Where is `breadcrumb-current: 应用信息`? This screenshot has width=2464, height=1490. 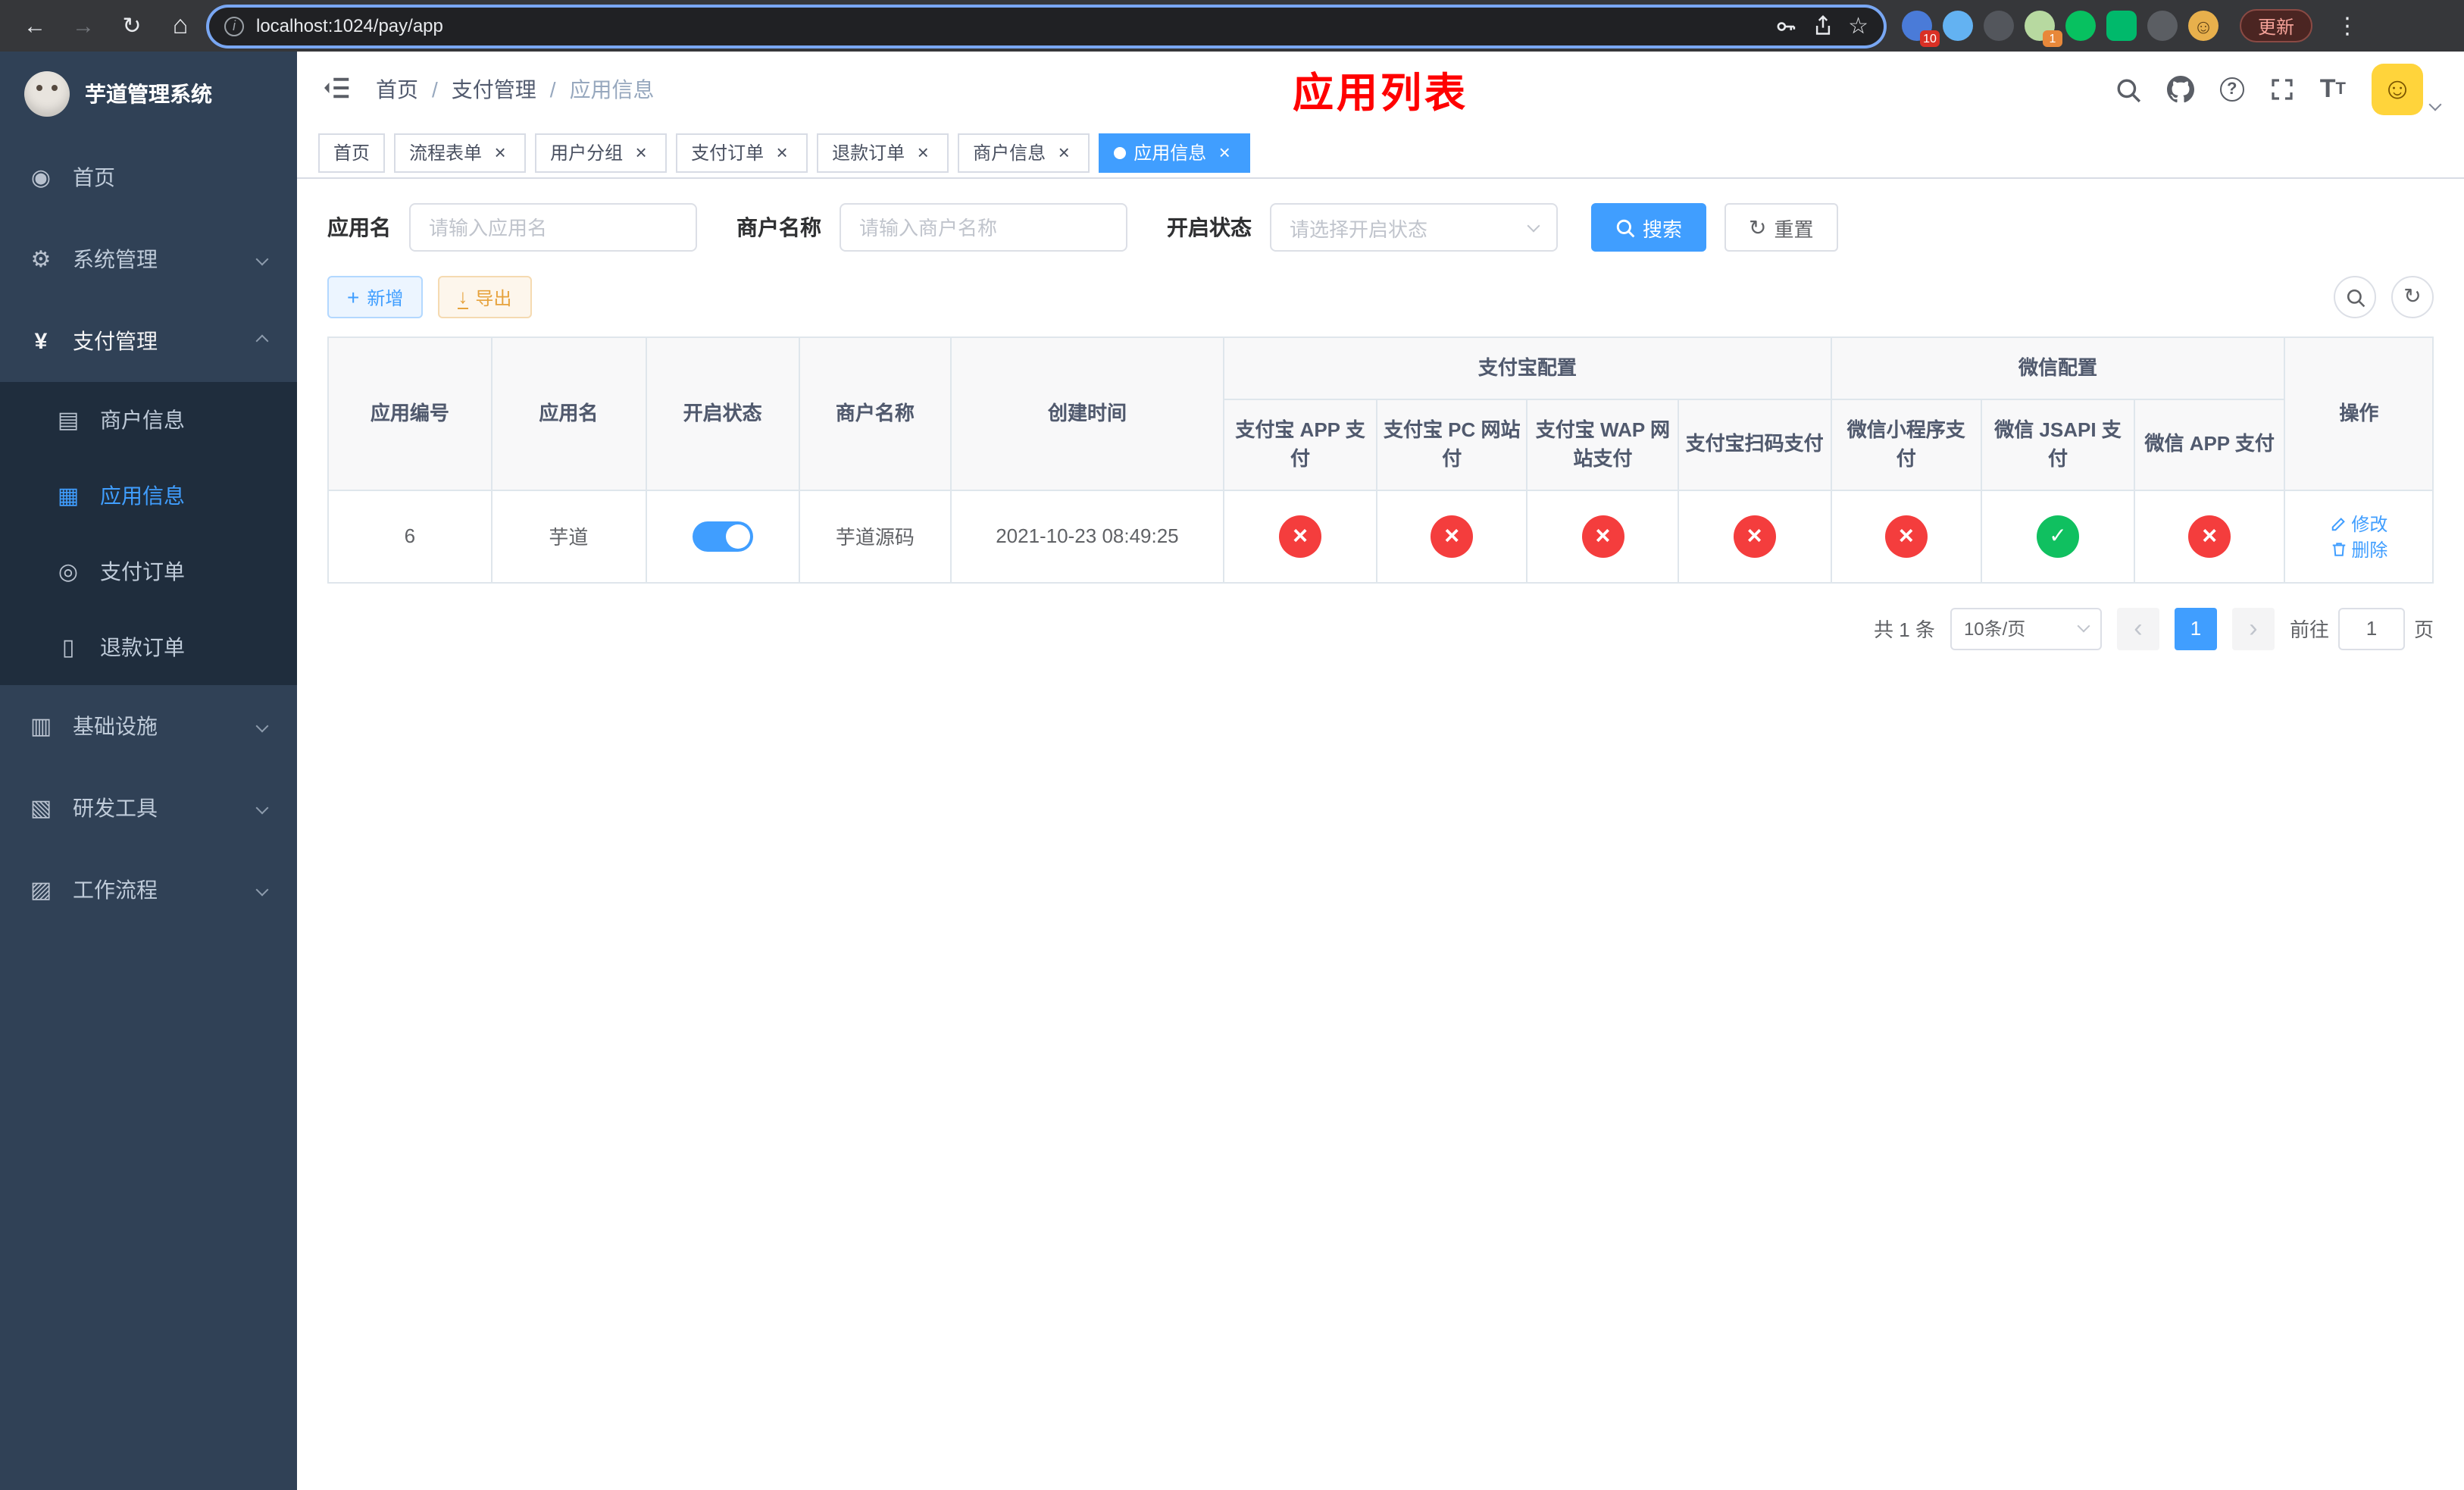
breadcrumb-current: 应用信息 is located at coordinates (612, 89).